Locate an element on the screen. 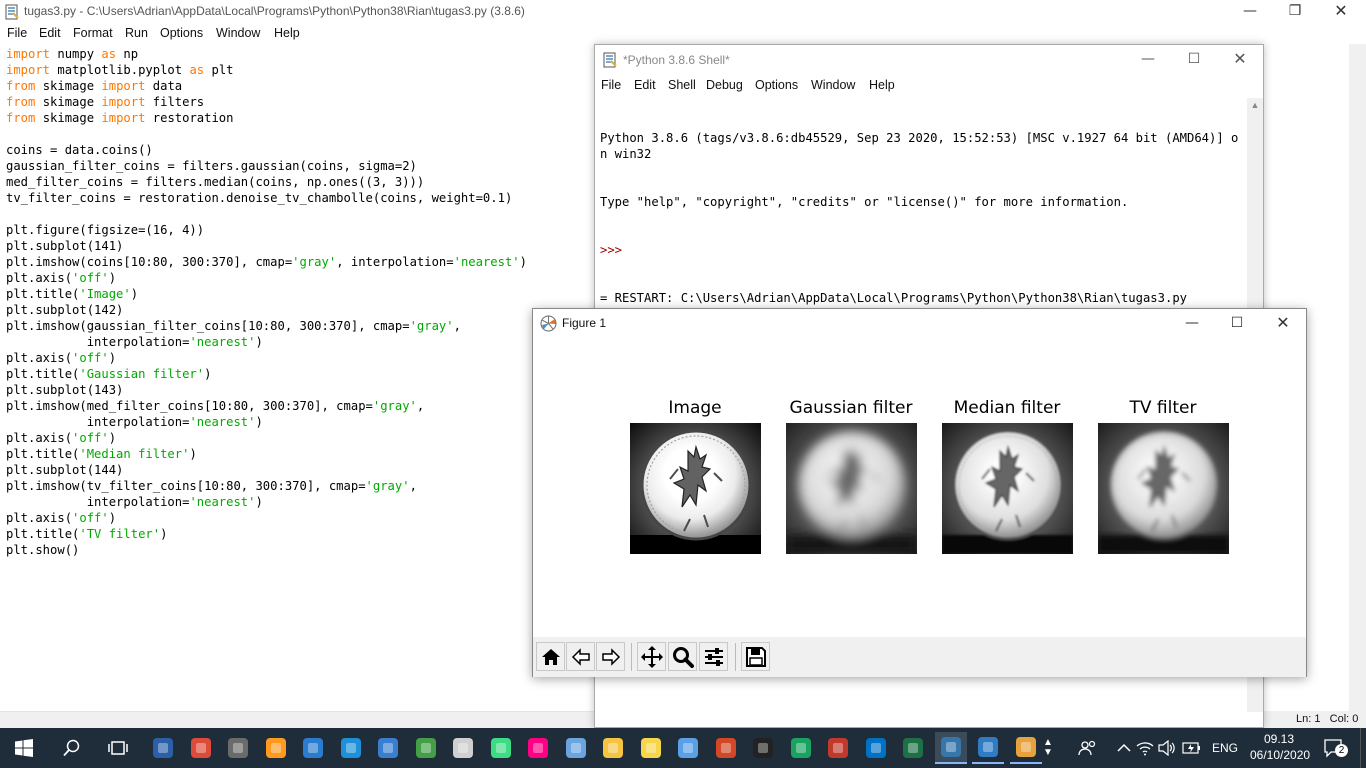 Image resolution: width=1366 pixels, height=768 pixels. code-text: , is located at coordinates (457, 326).